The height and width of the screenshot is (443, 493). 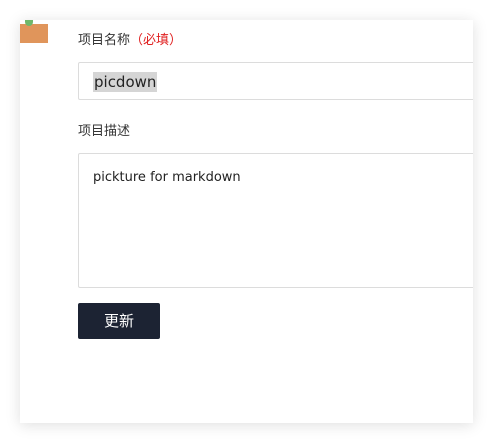 I want to click on update-button: 更新, so click(x=119, y=321).